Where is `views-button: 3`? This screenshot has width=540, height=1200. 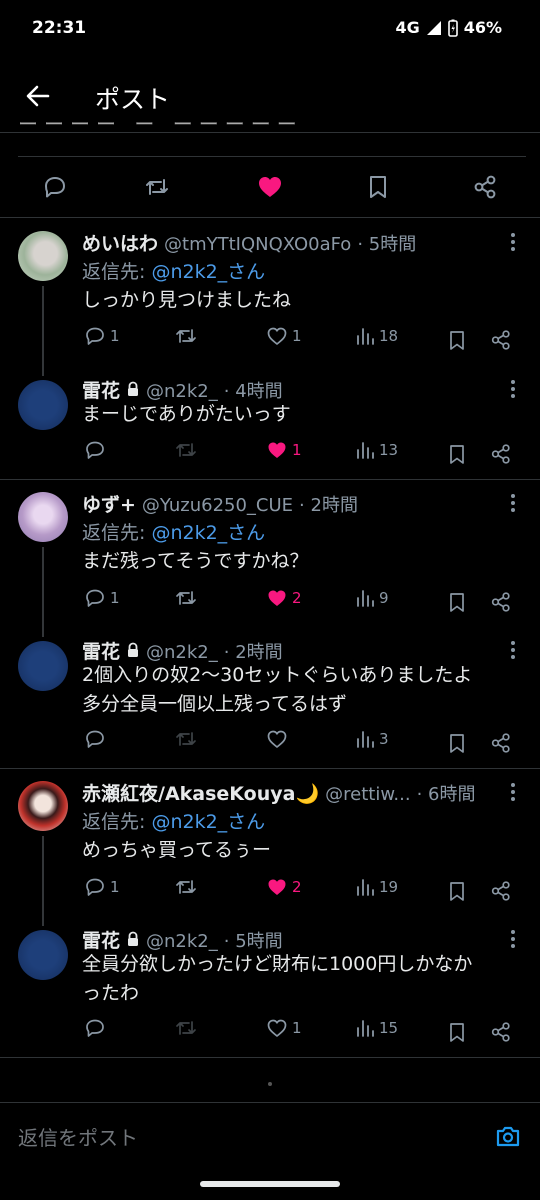
views-button: 3 is located at coordinates (372, 739).